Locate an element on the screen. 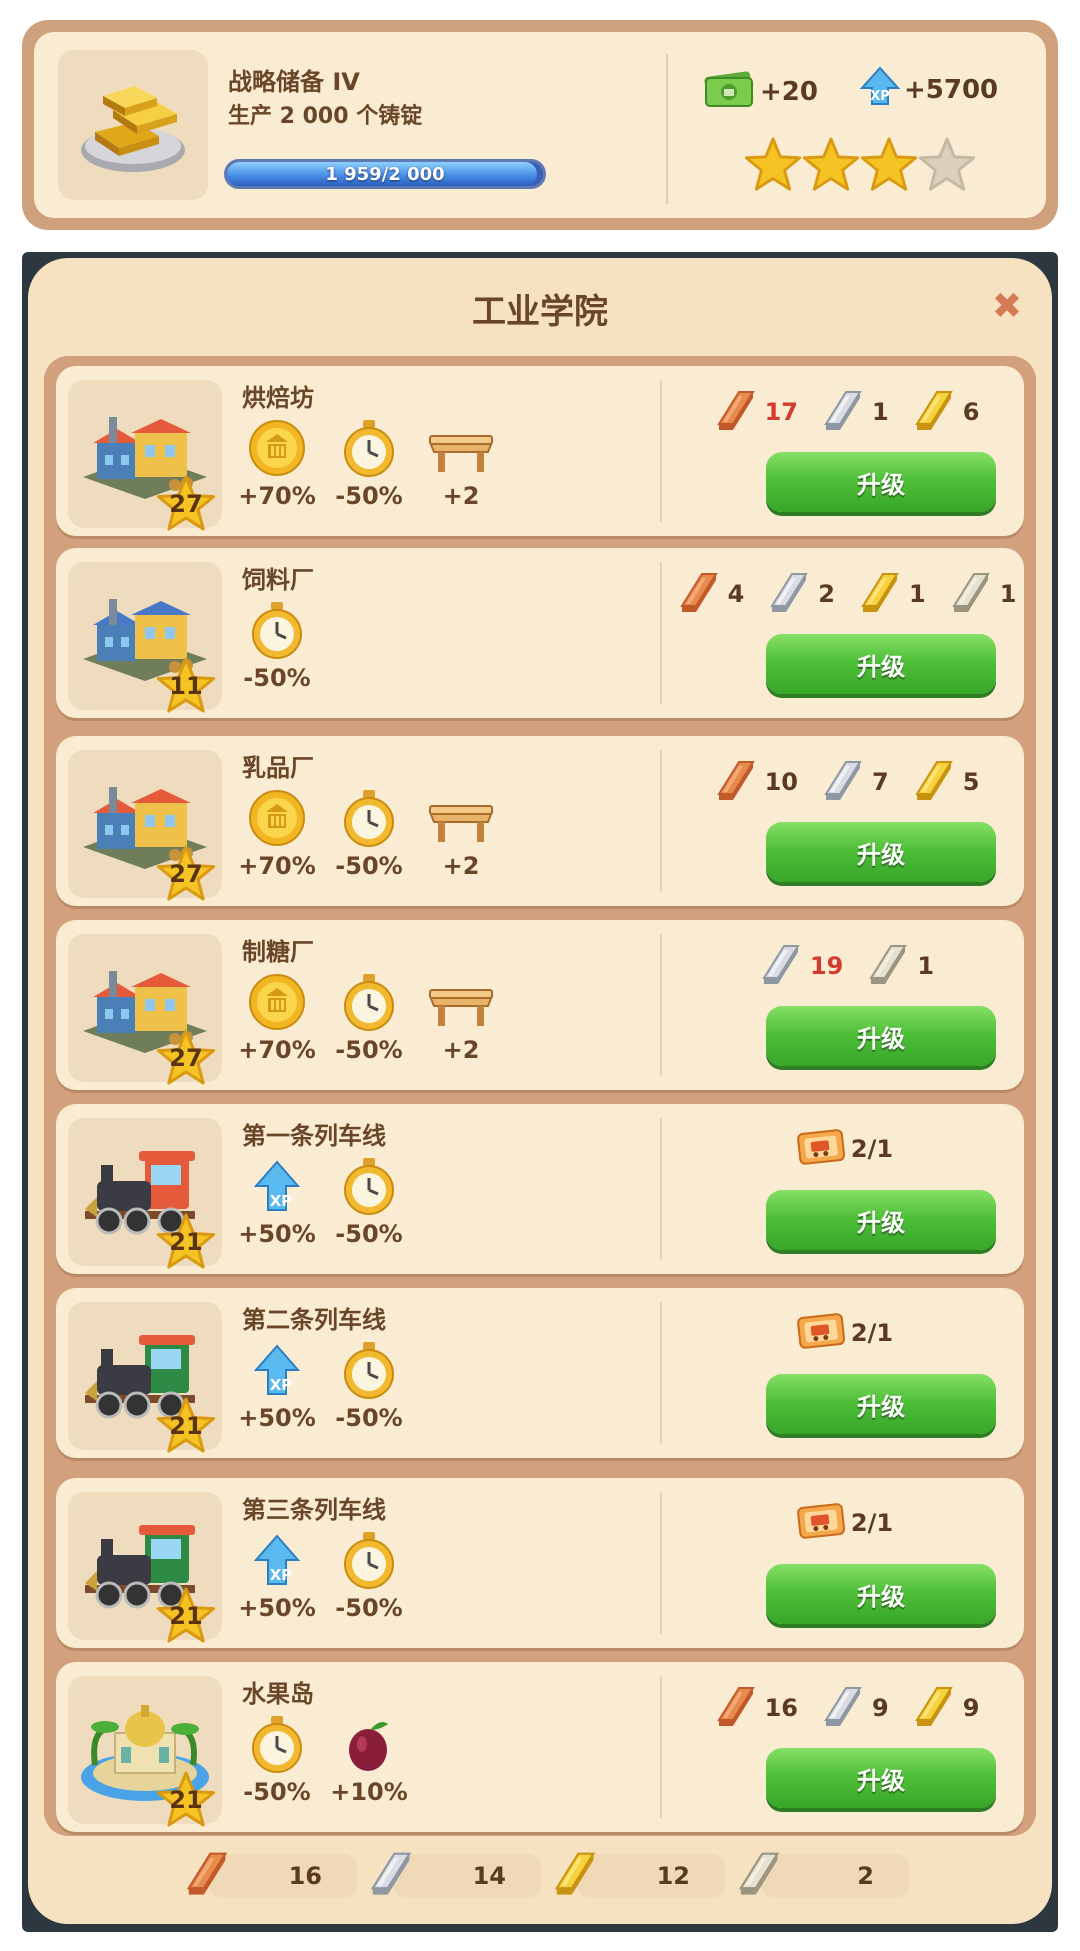 This screenshot has width=1080, height=1951. panel-title: 工业学院 is located at coordinates (540, 312).